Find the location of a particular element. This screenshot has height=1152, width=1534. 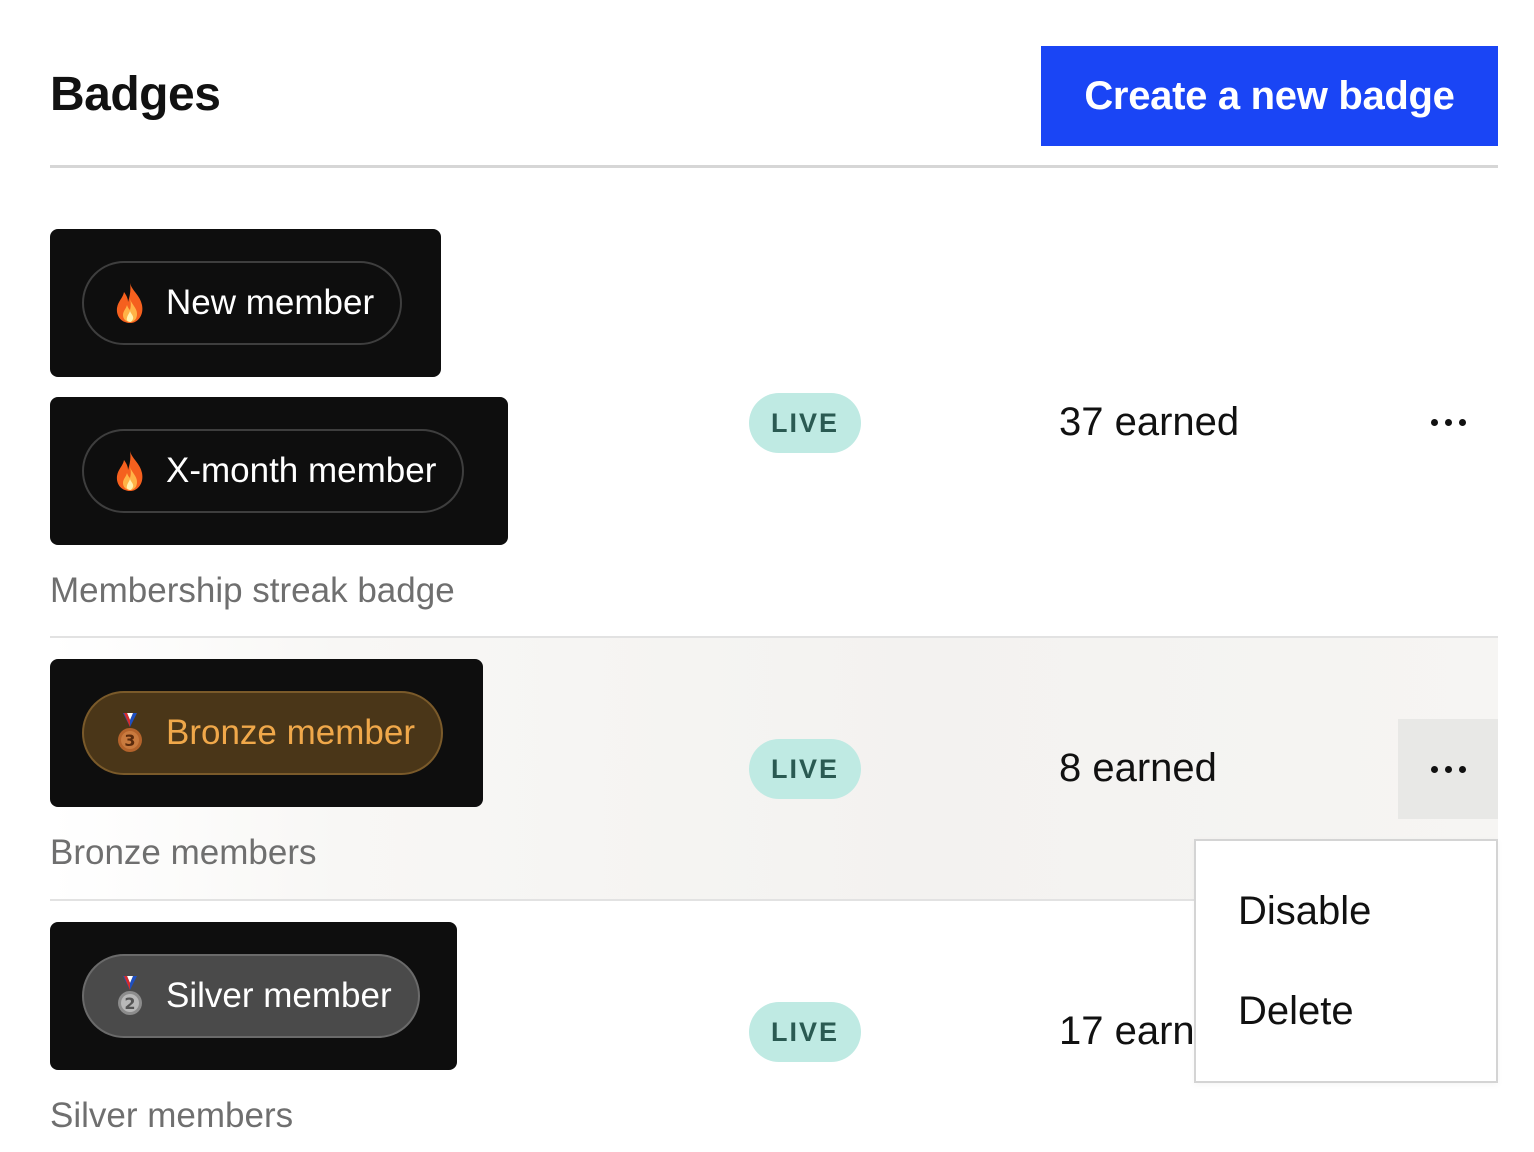

badge-pill-label: Silver member is located at coordinates (279, 995).